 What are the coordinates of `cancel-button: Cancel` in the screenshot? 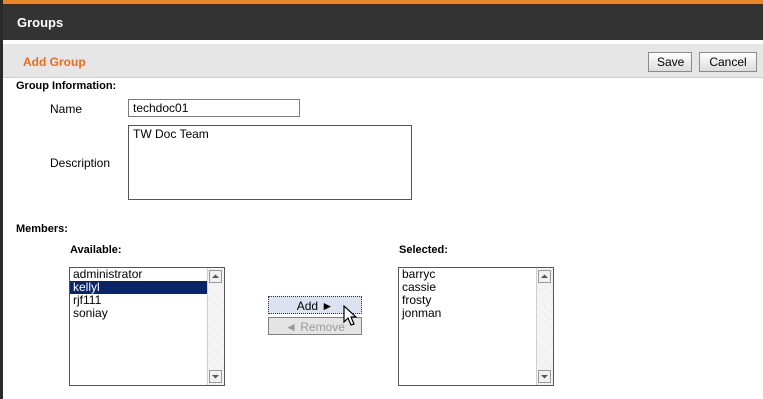 It's located at (728, 62).